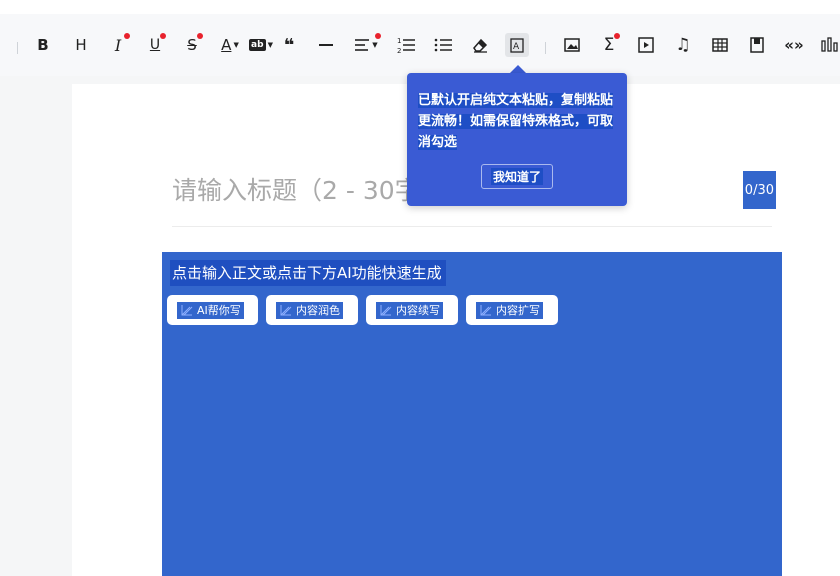 This screenshot has height=576, width=840. Describe the element at coordinates (759, 190) in the screenshot. I see `title-char-counter: 0/30` at that location.